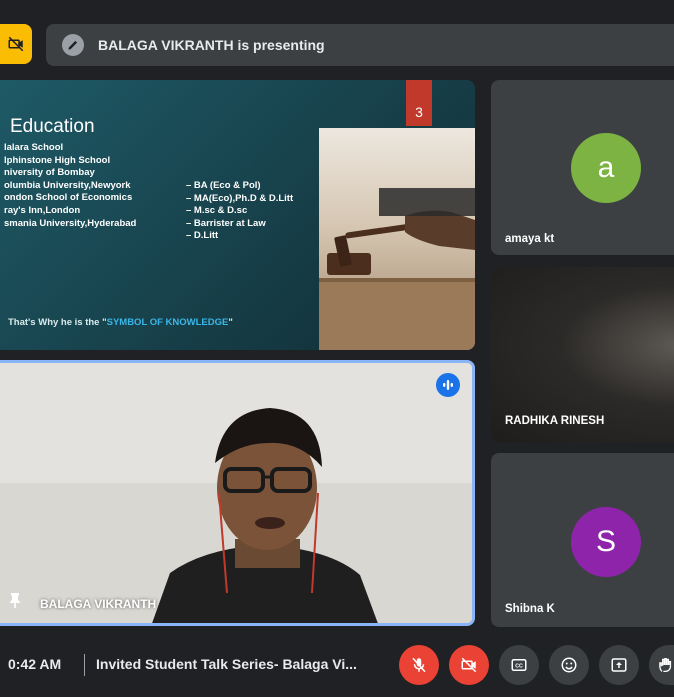 This screenshot has width=674, height=697. Describe the element at coordinates (49, 173) in the screenshot. I see `list-item: niversity of Bombay` at that location.